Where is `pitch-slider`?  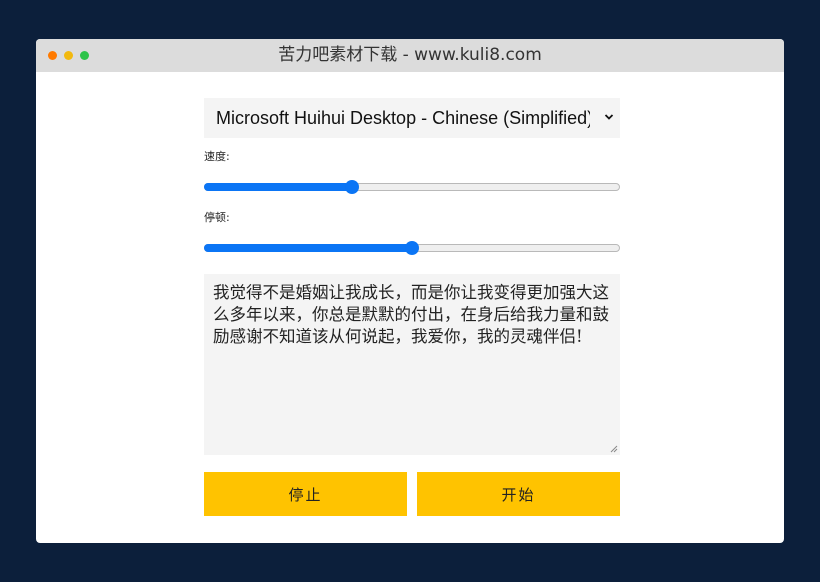 pitch-slider is located at coordinates (412, 249).